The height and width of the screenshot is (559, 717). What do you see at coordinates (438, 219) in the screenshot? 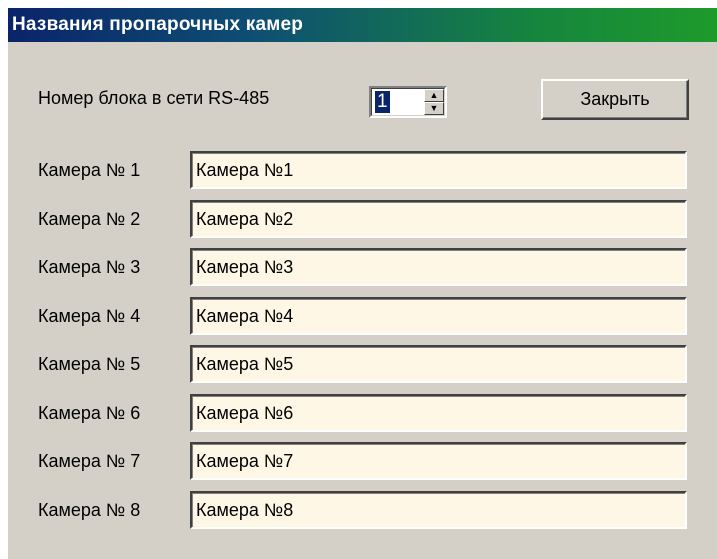
I see `camera-name-field-2: Камера №2` at bounding box center [438, 219].